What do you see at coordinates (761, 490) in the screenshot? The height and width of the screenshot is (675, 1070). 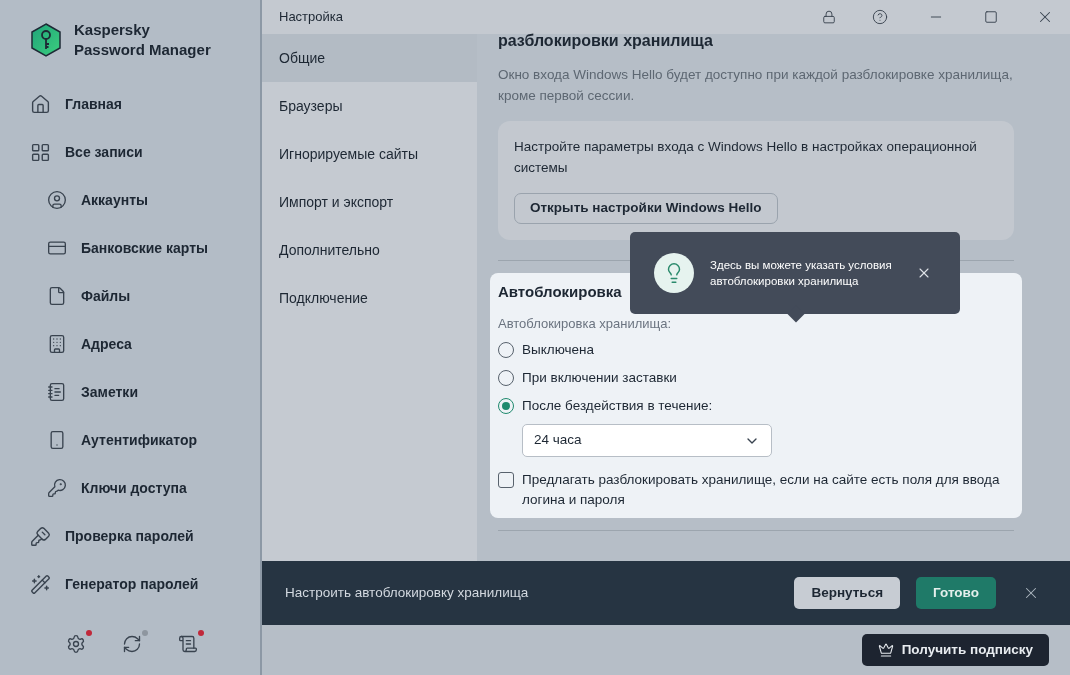 I see `checkbox-label: Предлагать разблокировать хранилище, если на сайте есть поля для ввода логина и пароля` at bounding box center [761, 490].